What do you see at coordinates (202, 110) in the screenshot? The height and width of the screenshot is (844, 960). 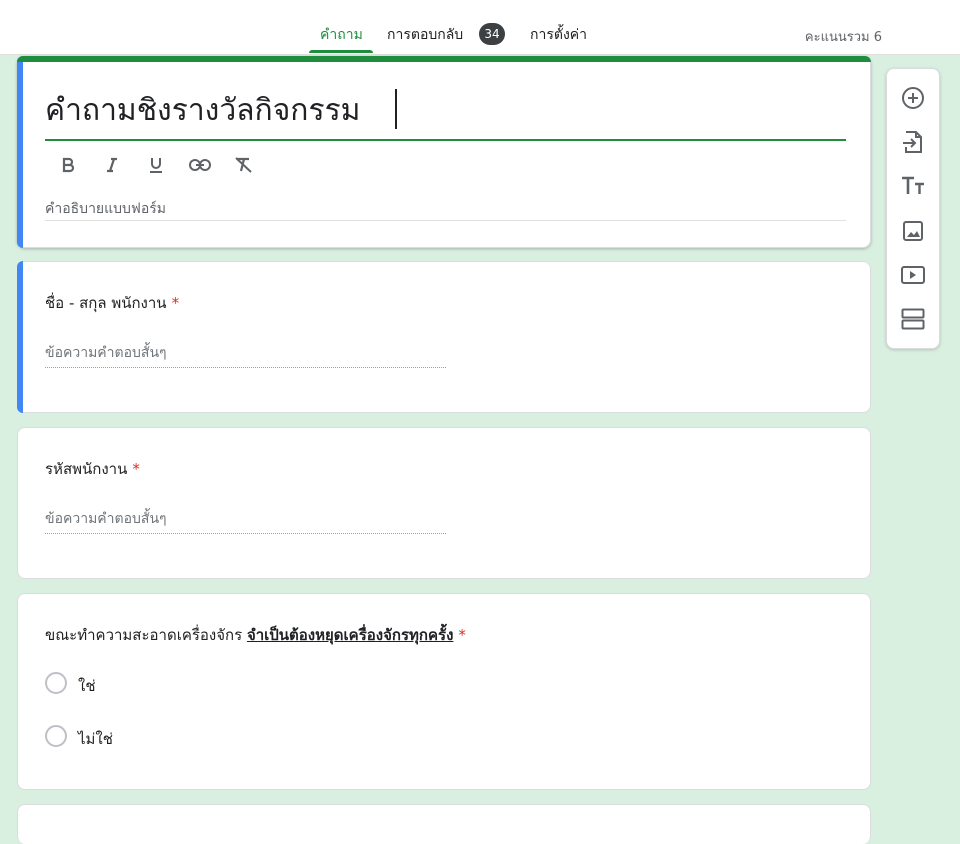 I see `form-title-input: คำถามชิงรางวัลกิจกรรม` at bounding box center [202, 110].